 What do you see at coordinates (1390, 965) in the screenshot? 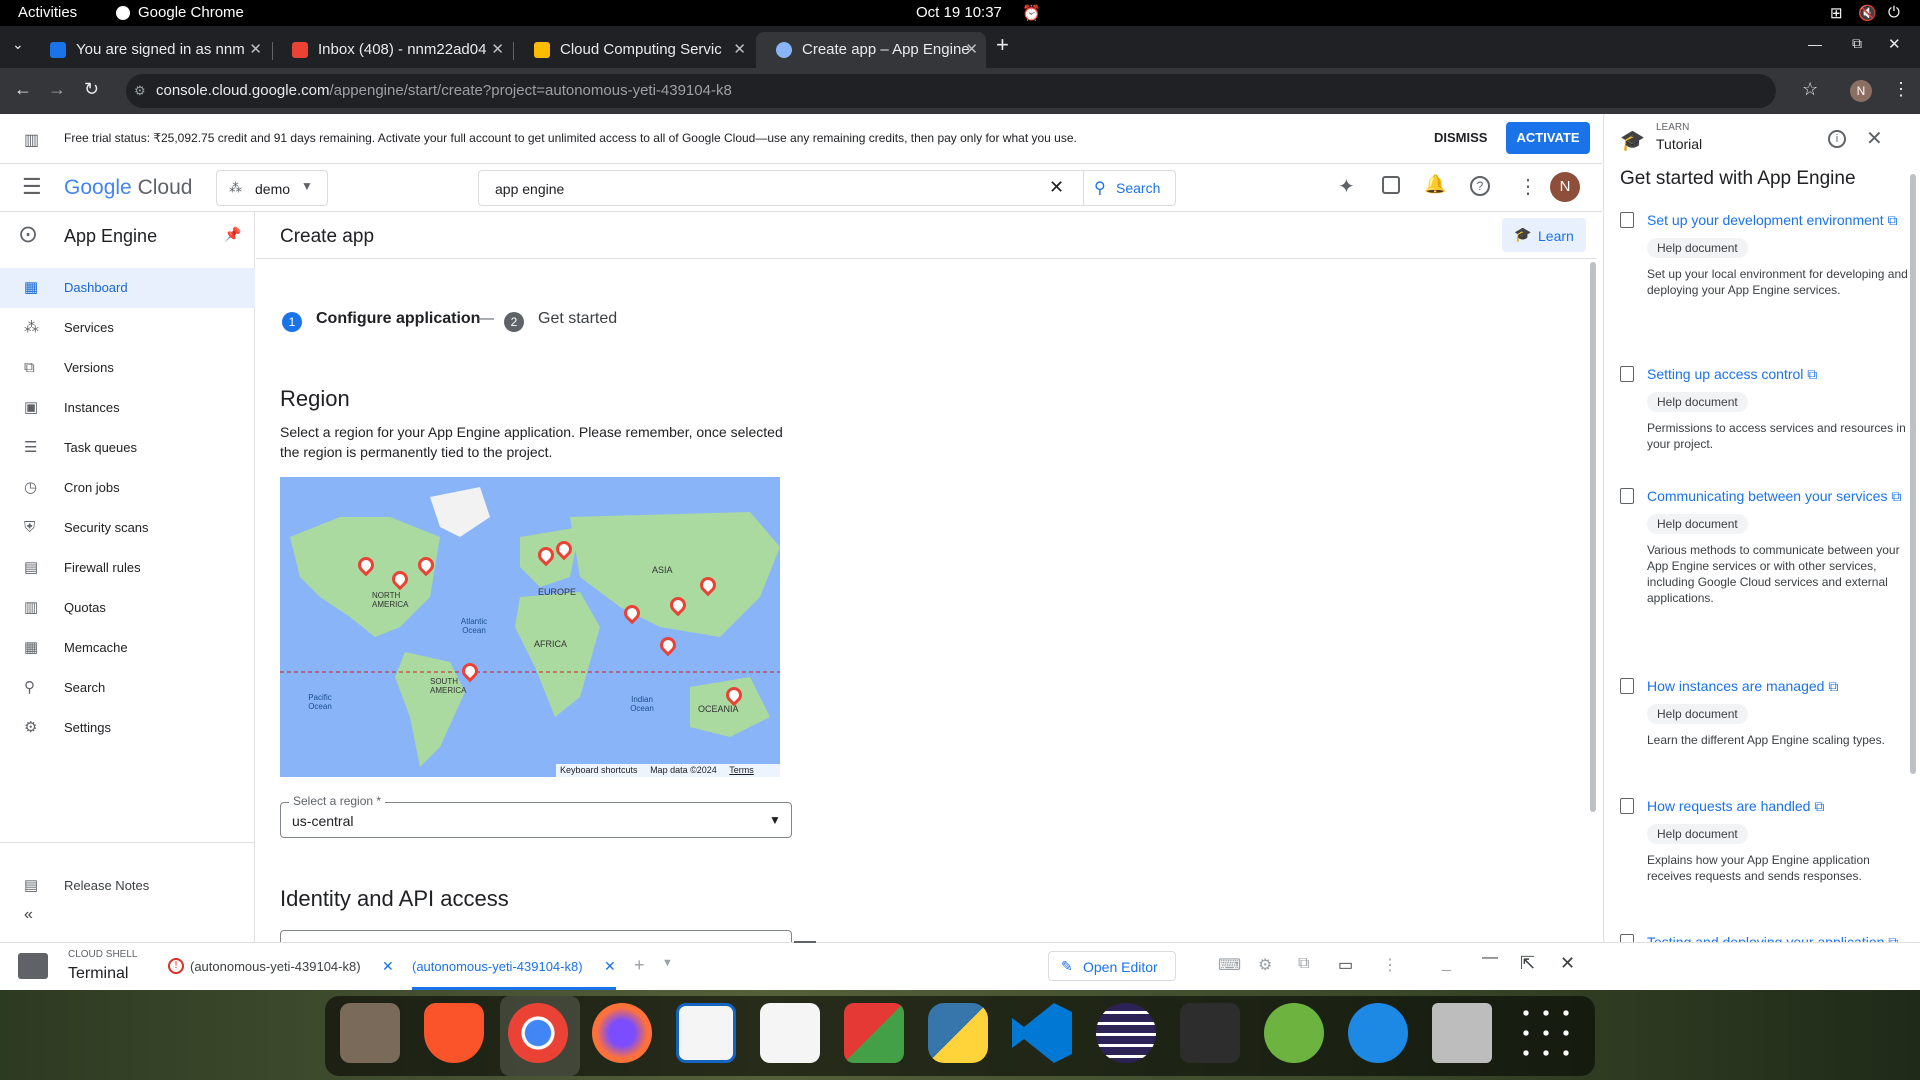
I see `more-icon: ⋮` at bounding box center [1390, 965].